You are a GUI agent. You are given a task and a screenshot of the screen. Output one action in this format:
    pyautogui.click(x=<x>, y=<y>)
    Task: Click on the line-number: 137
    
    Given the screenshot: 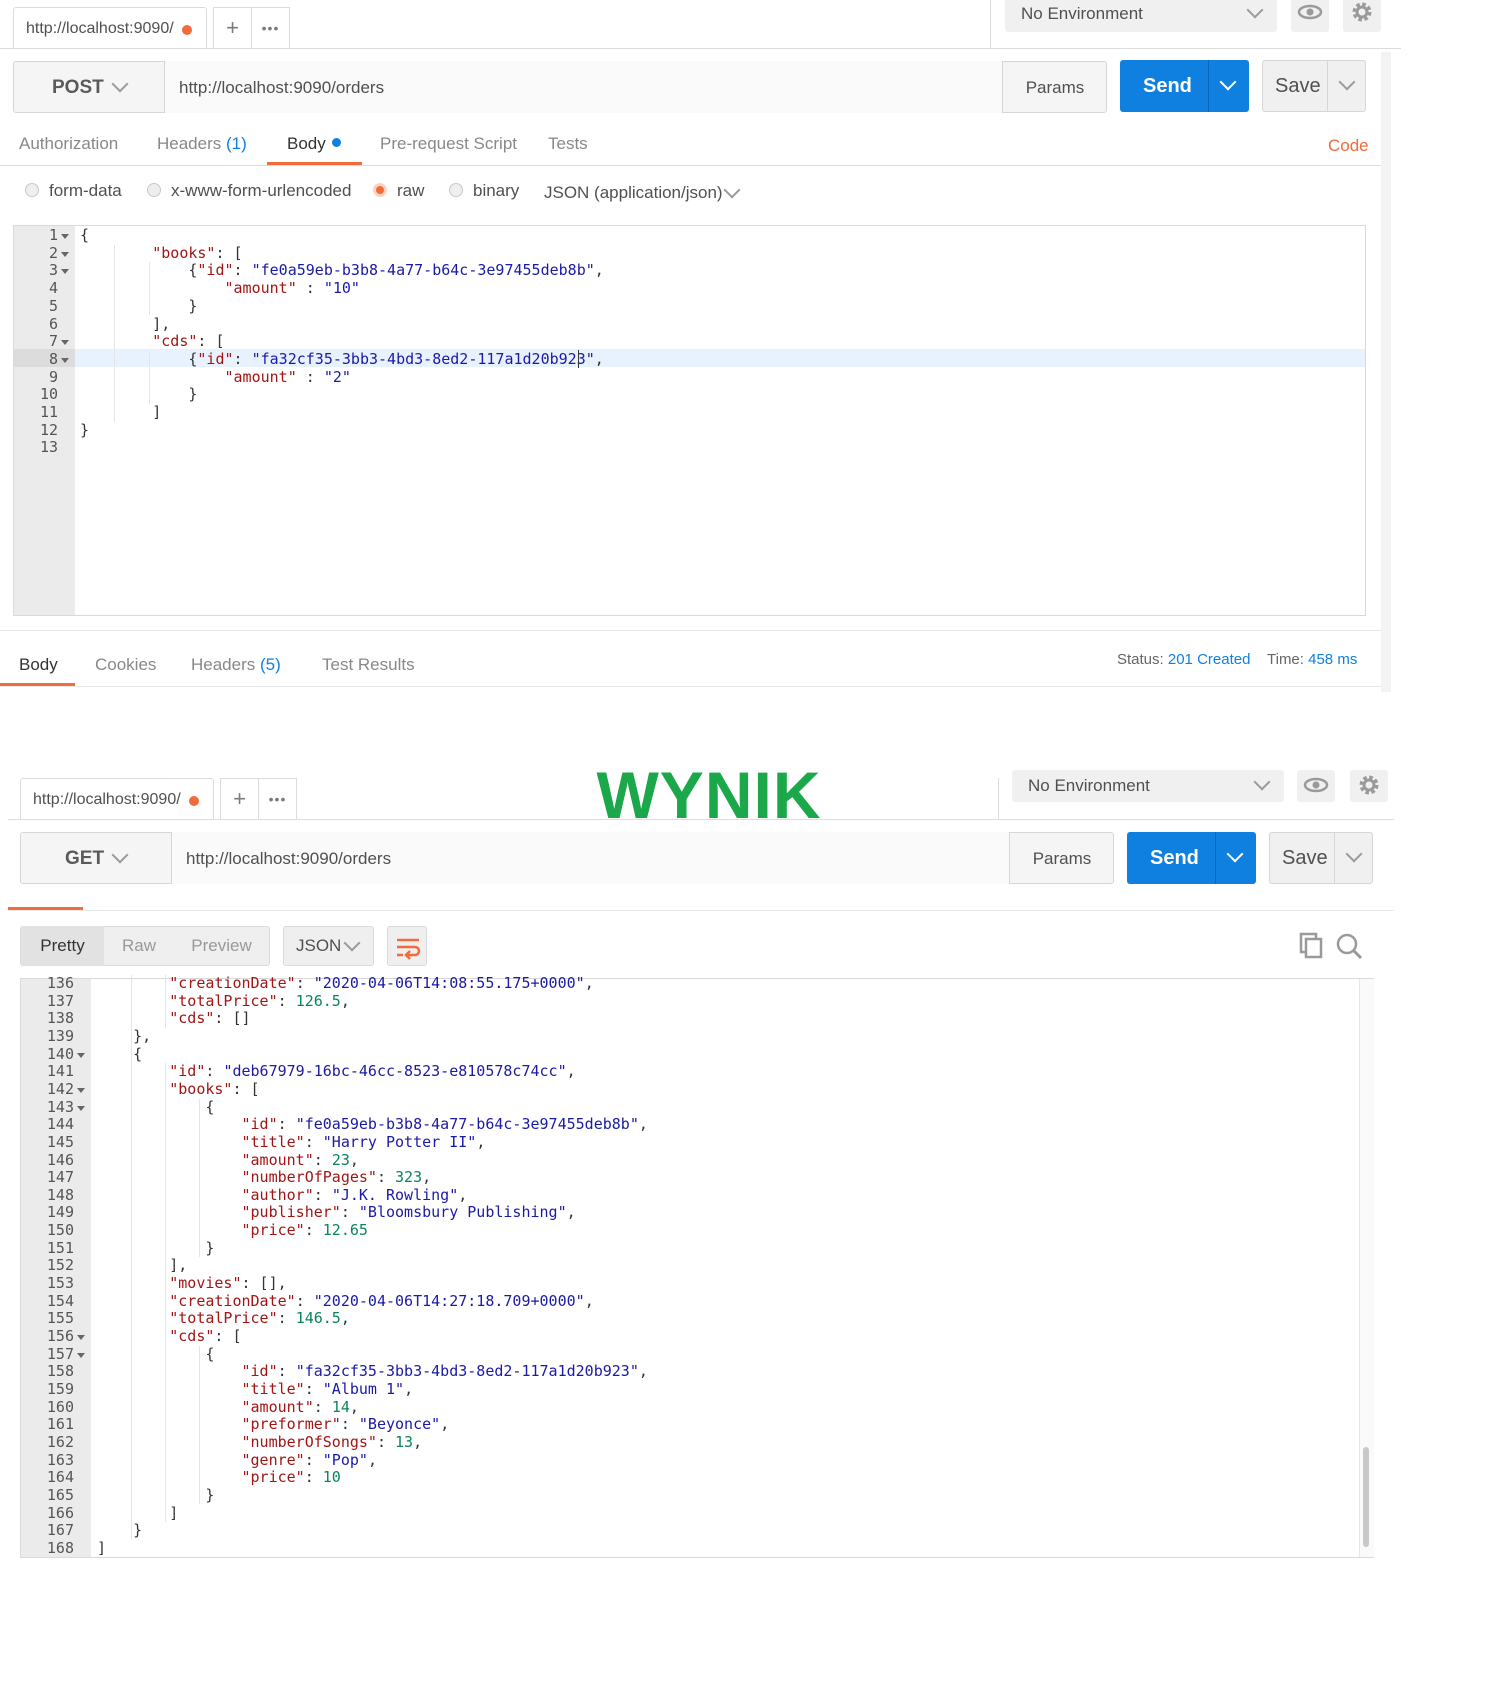 What is the action you would take?
    pyautogui.click(x=60, y=1000)
    